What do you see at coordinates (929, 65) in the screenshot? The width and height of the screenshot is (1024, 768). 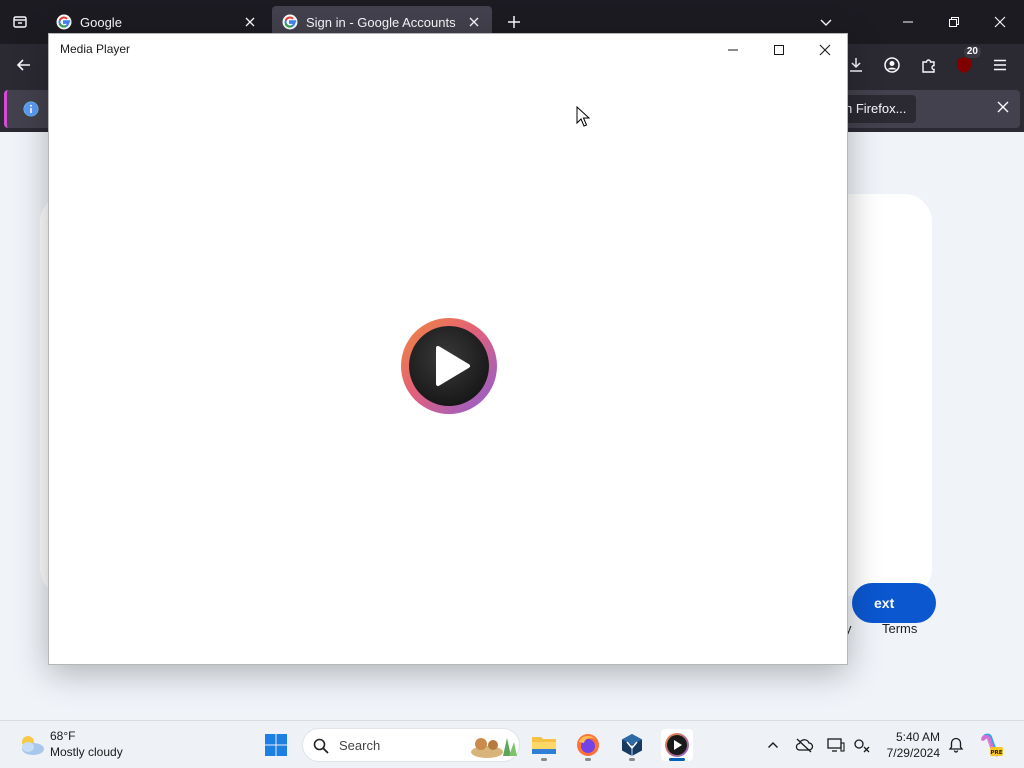 I see `extensions-puzzle-icon` at bounding box center [929, 65].